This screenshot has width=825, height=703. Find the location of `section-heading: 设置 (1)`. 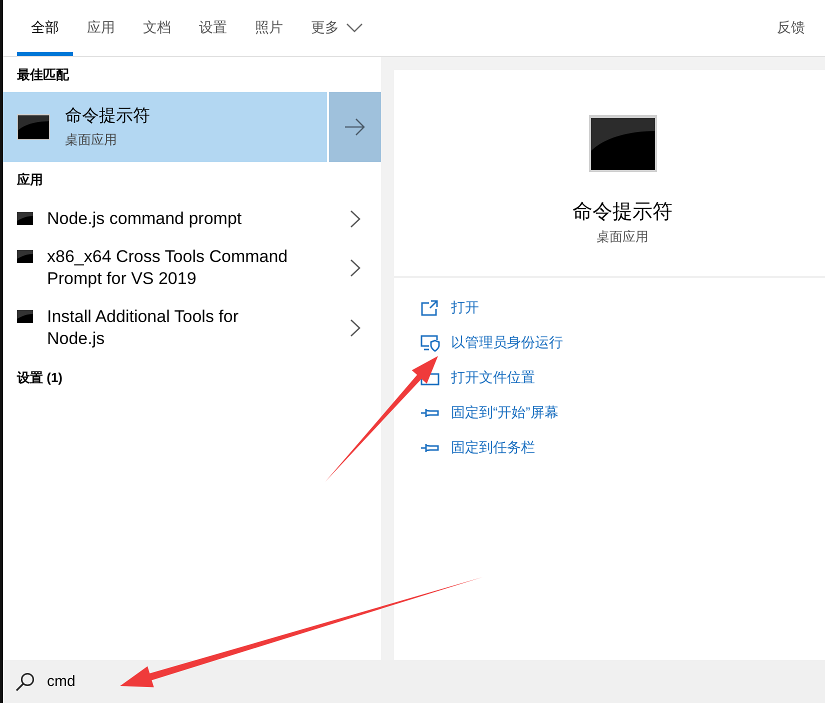

section-heading: 设置 (1) is located at coordinates (40, 378).